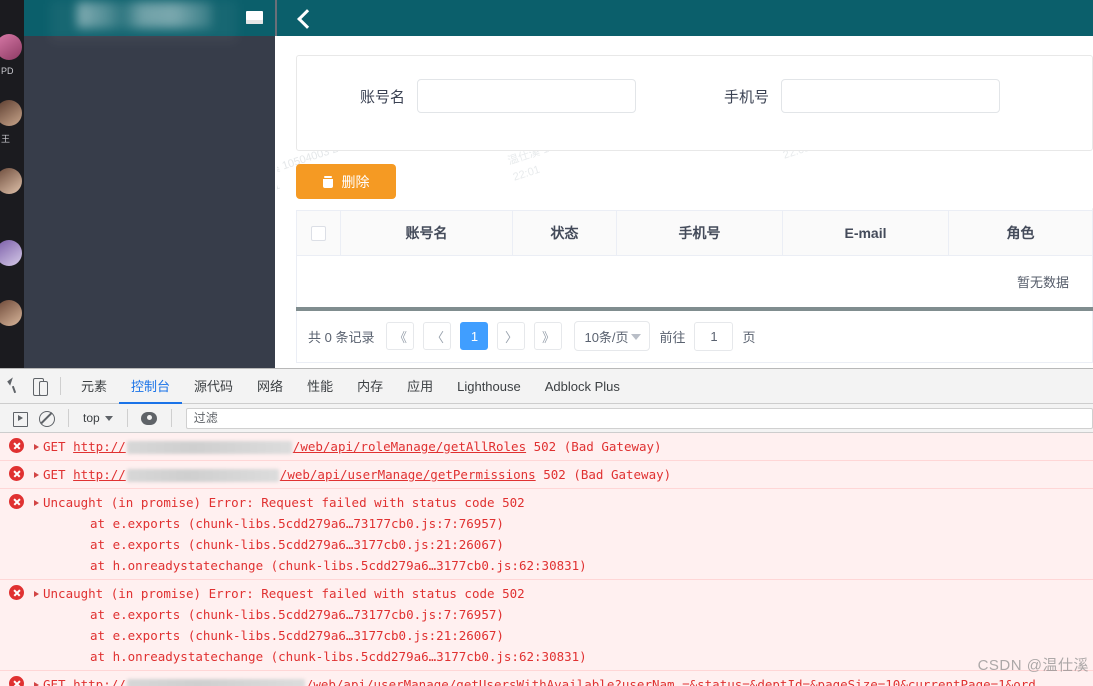  I want to click on chevron-left-icon, so click(304, 18).